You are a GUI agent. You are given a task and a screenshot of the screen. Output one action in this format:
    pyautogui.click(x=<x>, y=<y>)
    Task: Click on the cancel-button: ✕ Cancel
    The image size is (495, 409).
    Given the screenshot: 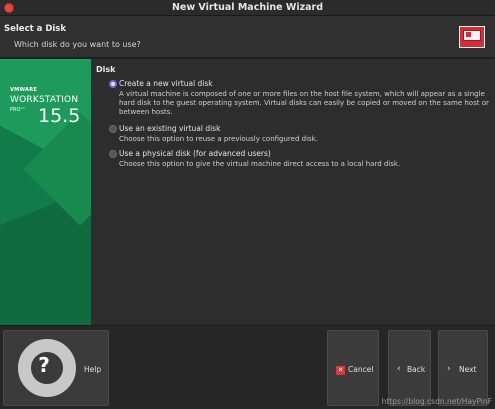 What is the action you would take?
    pyautogui.click(x=353, y=368)
    